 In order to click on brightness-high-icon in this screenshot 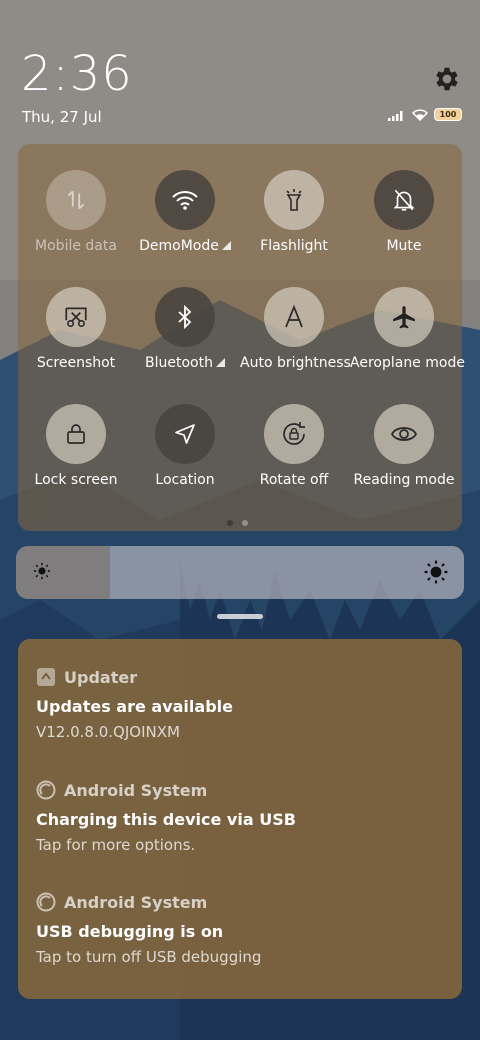, I will do `click(436, 572)`.